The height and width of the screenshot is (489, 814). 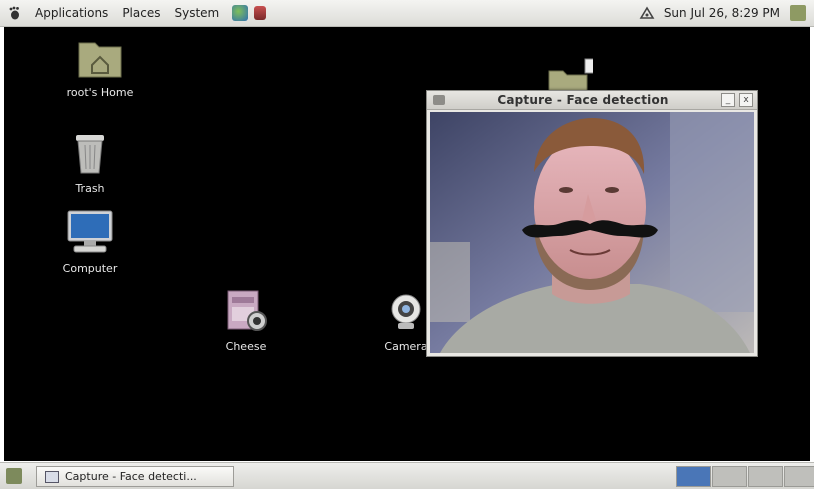 What do you see at coordinates (247, 310) in the screenshot?
I see `cheese-icon` at bounding box center [247, 310].